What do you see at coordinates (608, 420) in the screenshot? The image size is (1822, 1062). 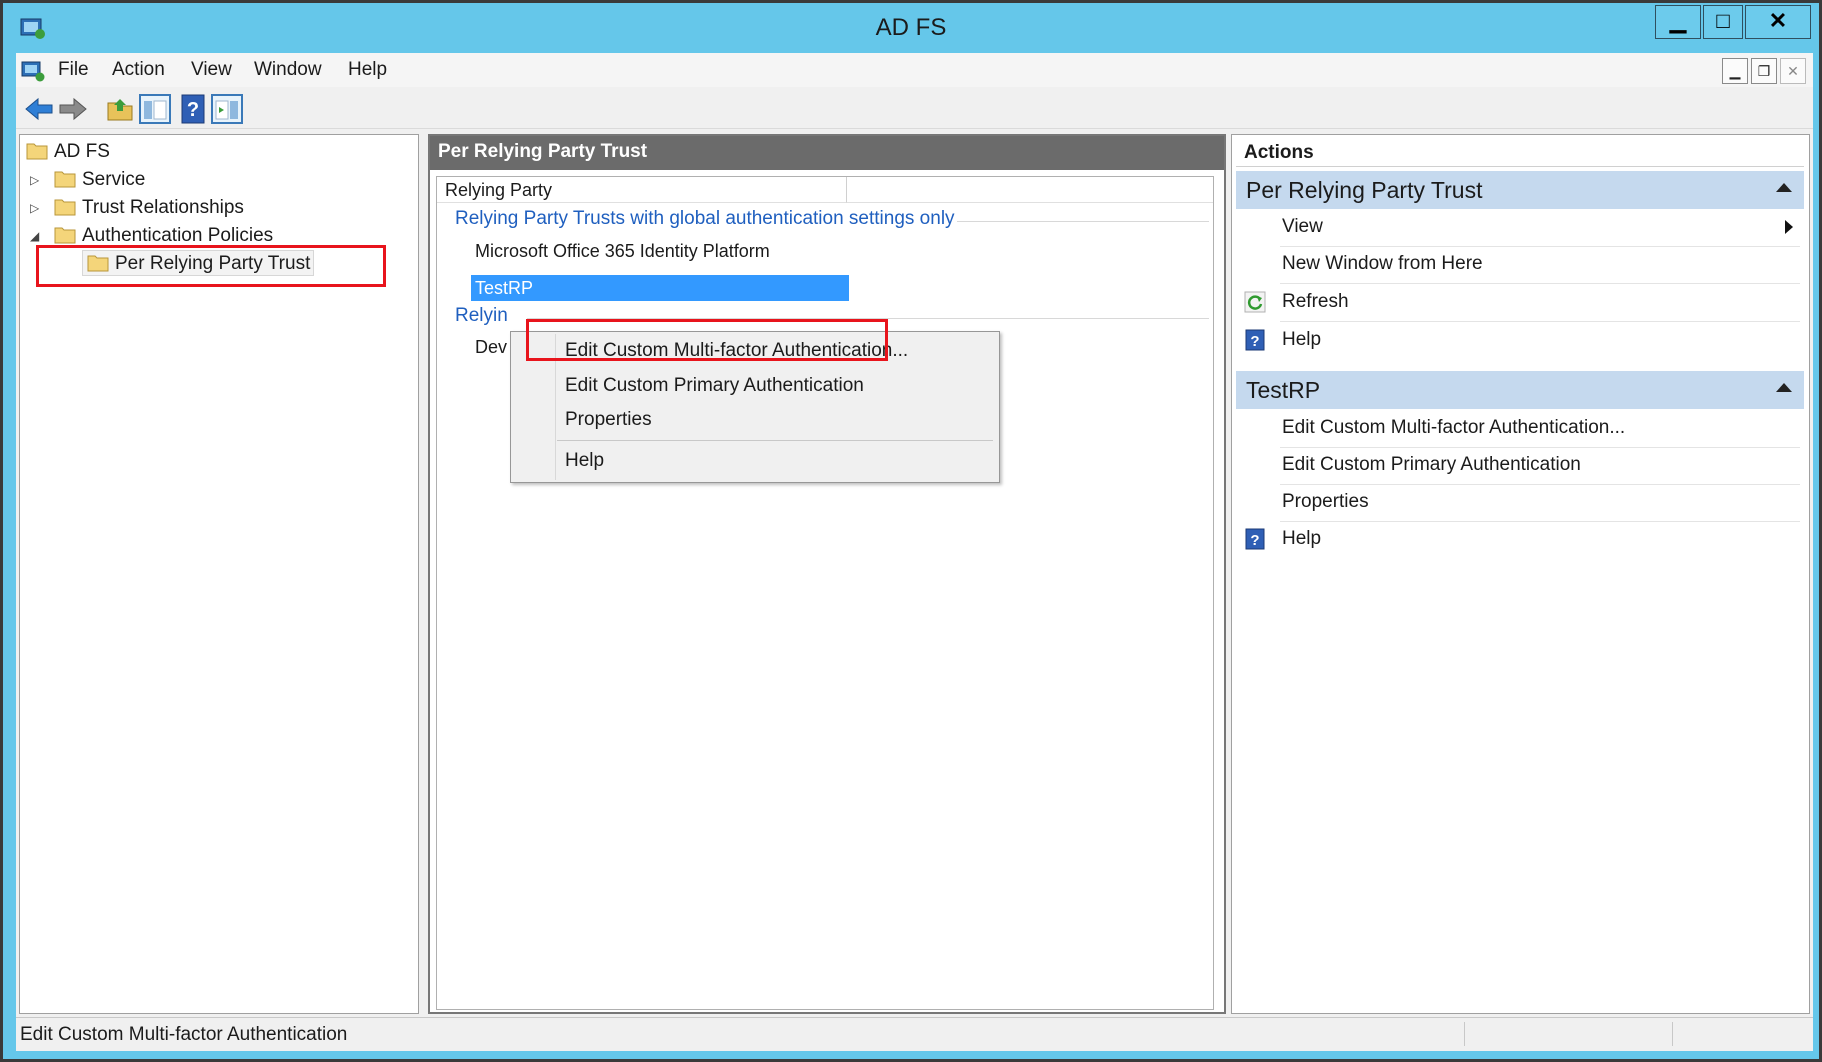 I see `context-menu-item-properties: Properties` at bounding box center [608, 420].